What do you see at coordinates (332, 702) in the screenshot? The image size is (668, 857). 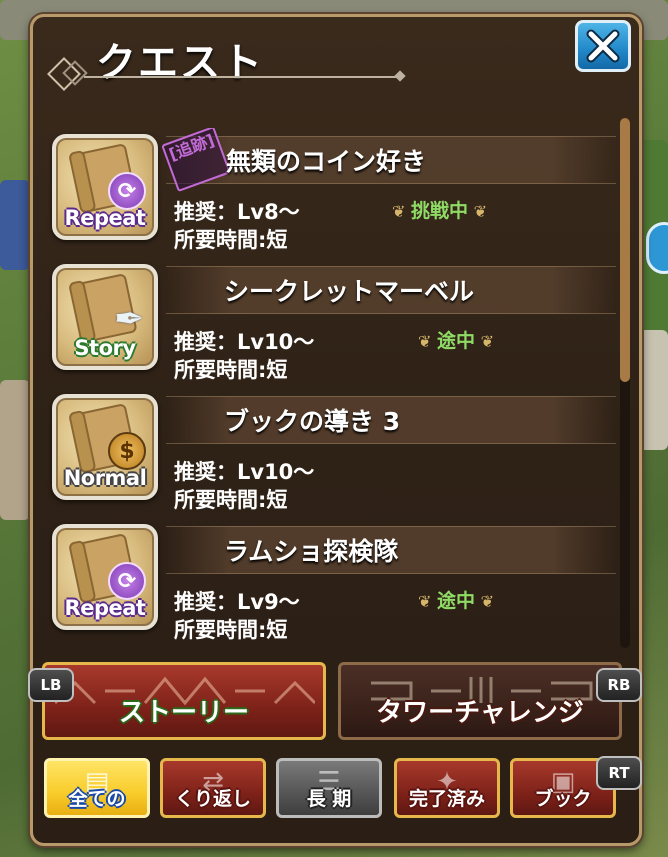 I see `category-buttons: ストーリー タワーチャレンジ` at bounding box center [332, 702].